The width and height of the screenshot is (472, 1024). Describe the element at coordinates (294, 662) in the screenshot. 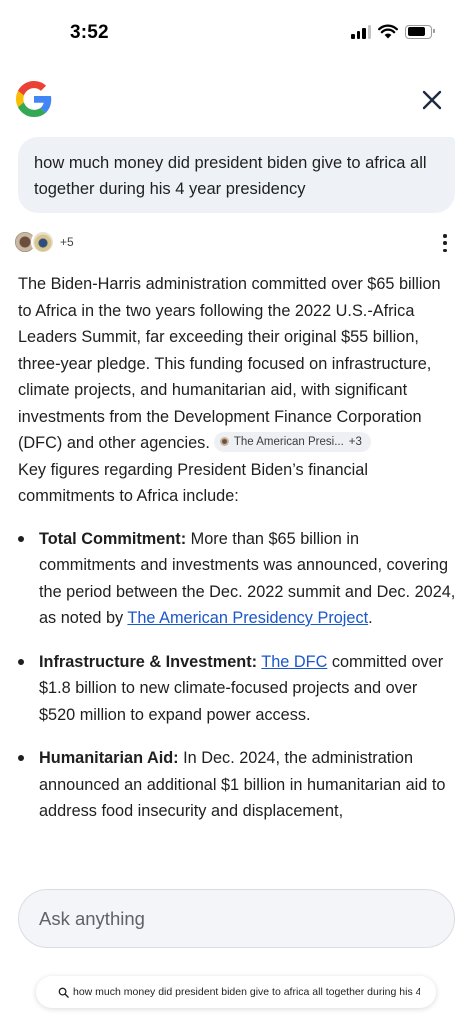

I see `source-link: The DFC` at that location.